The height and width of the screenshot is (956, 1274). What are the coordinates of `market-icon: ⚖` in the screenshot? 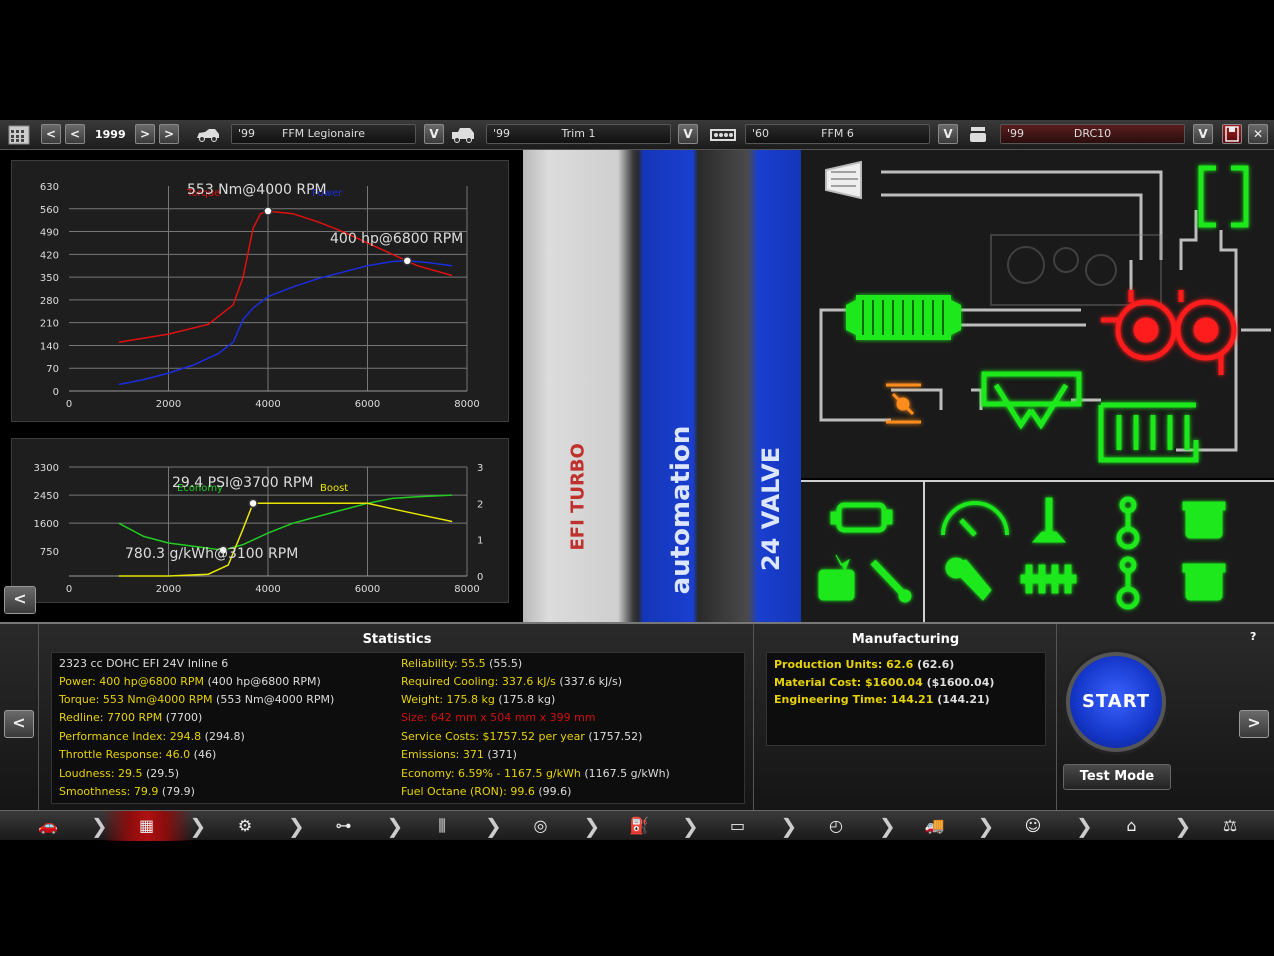 It's located at (1229, 826).